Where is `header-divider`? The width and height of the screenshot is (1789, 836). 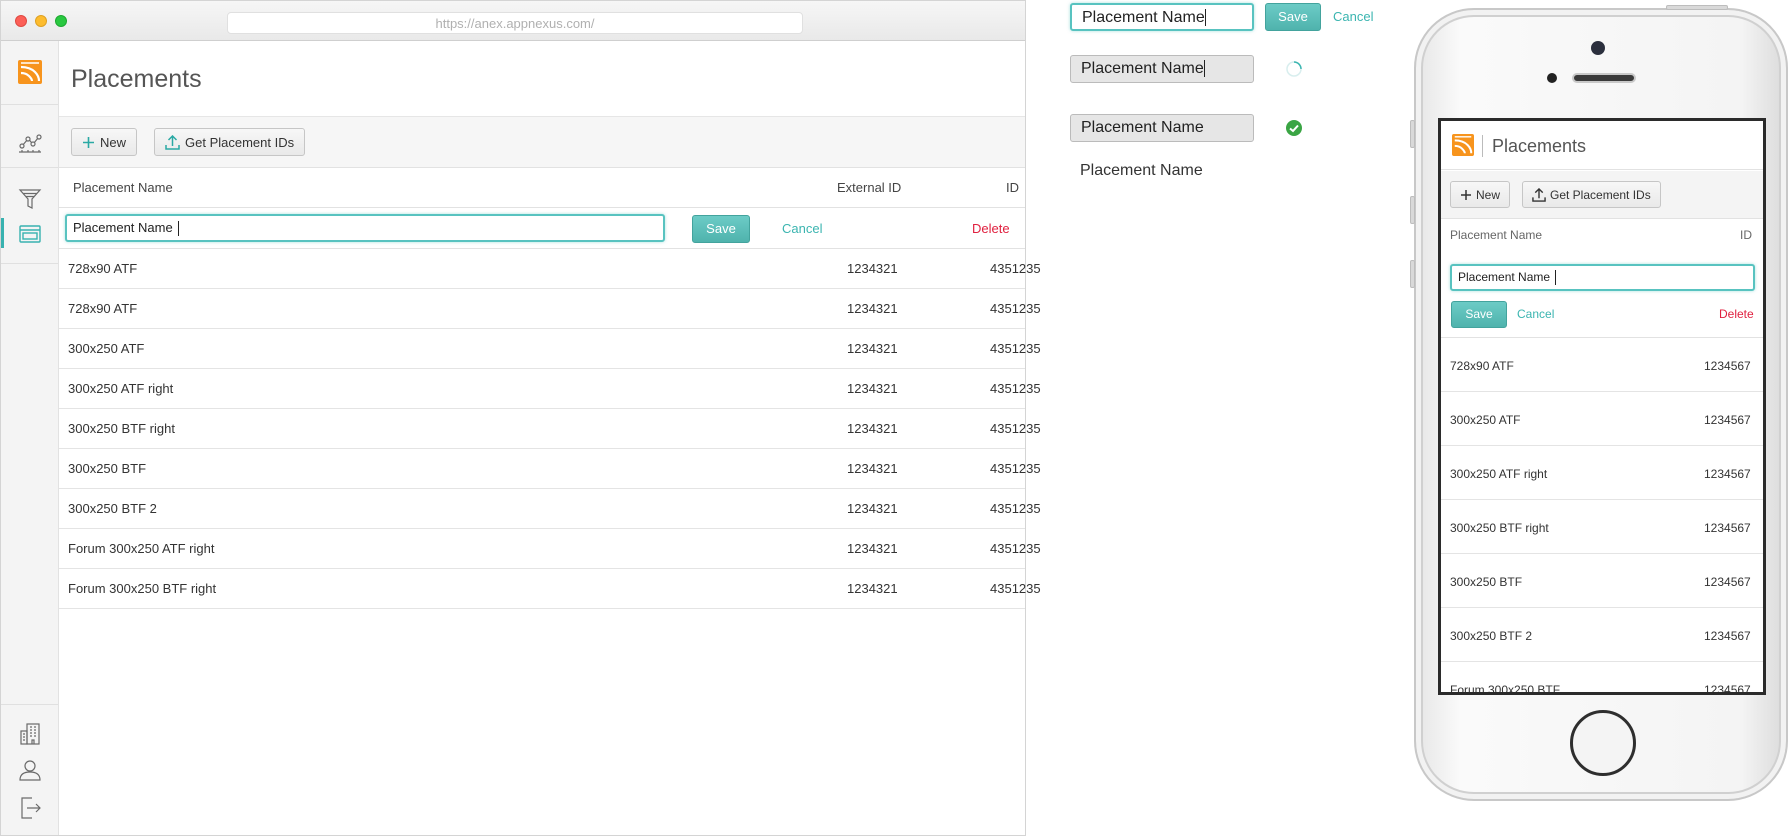 header-divider is located at coordinates (1482, 146).